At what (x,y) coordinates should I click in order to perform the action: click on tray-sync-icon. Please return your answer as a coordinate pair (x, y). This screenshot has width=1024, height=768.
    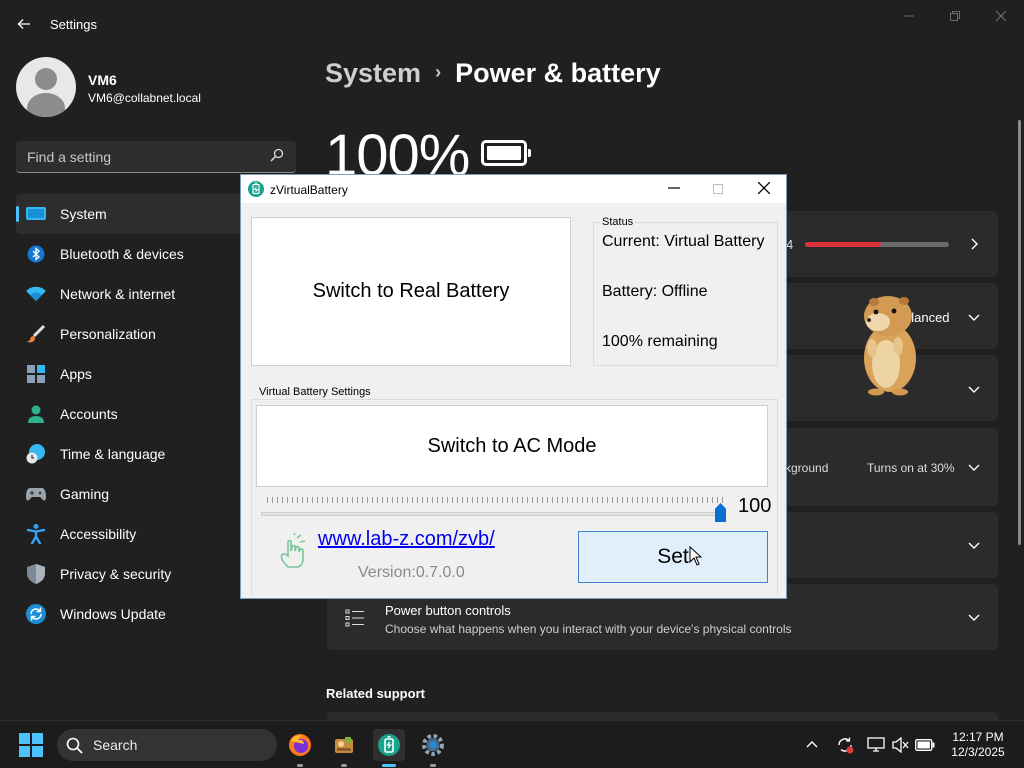
    Looking at the image, I should click on (845, 745).